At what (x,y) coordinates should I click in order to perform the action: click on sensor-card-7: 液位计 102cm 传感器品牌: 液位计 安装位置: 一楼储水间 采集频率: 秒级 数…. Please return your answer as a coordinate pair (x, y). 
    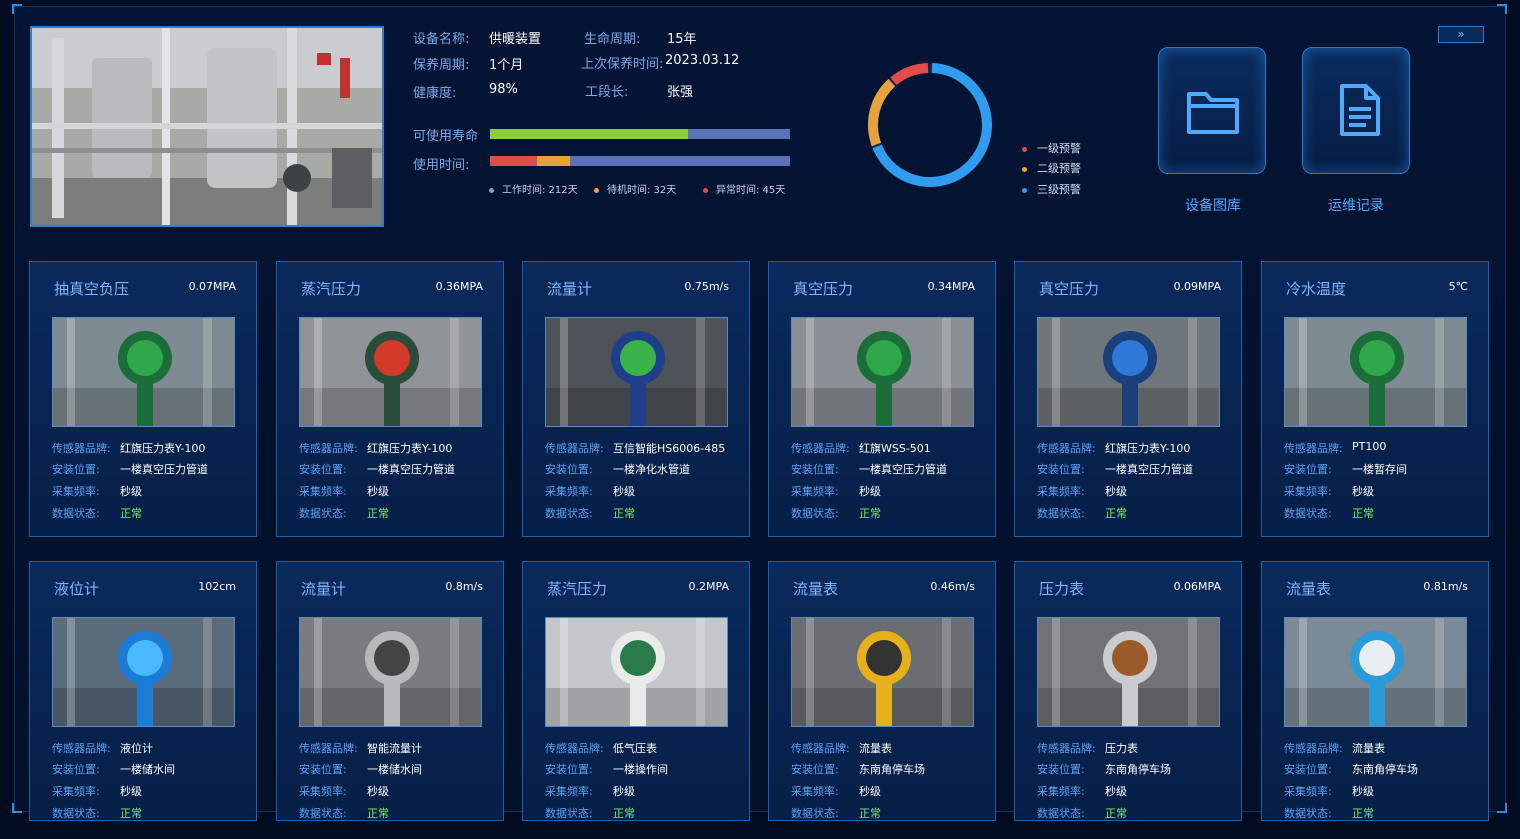
    Looking at the image, I should click on (143, 691).